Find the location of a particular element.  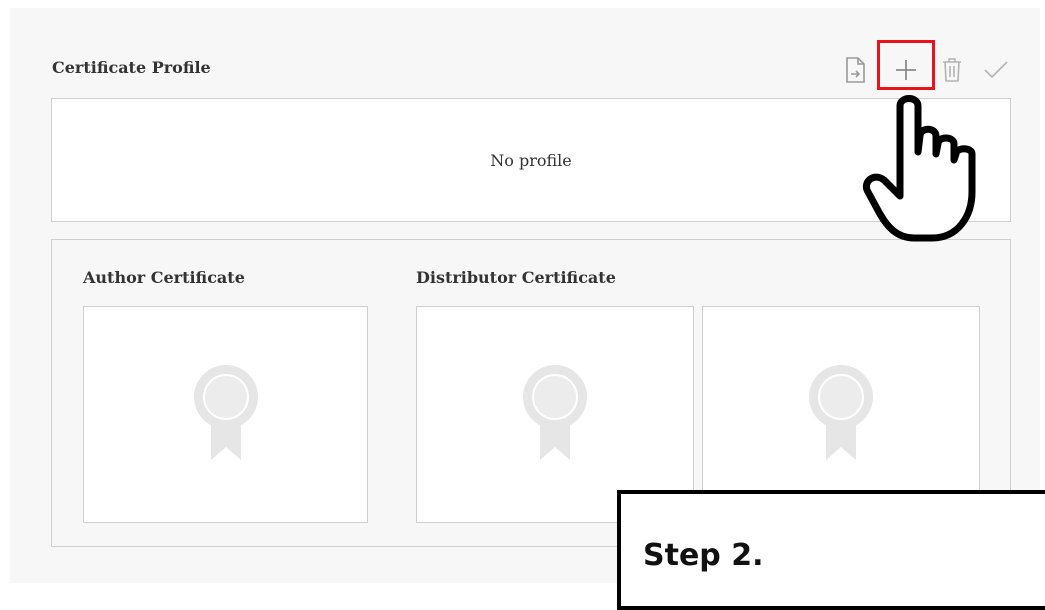

section-title: Certificate Profile is located at coordinates (131, 67).